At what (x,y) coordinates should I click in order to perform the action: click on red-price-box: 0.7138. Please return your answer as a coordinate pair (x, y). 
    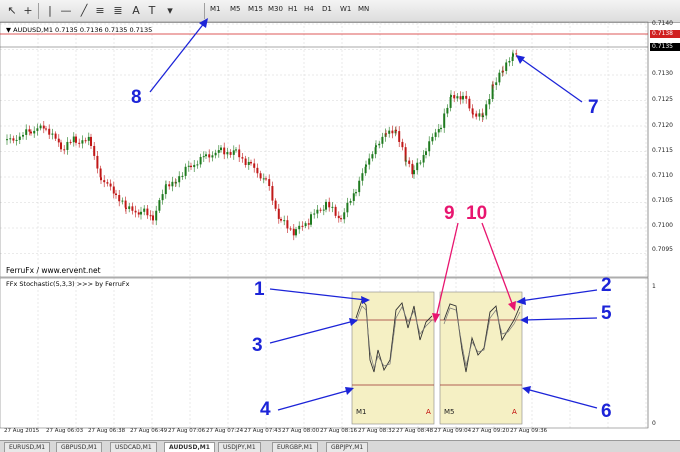
    Looking at the image, I should click on (665, 34).